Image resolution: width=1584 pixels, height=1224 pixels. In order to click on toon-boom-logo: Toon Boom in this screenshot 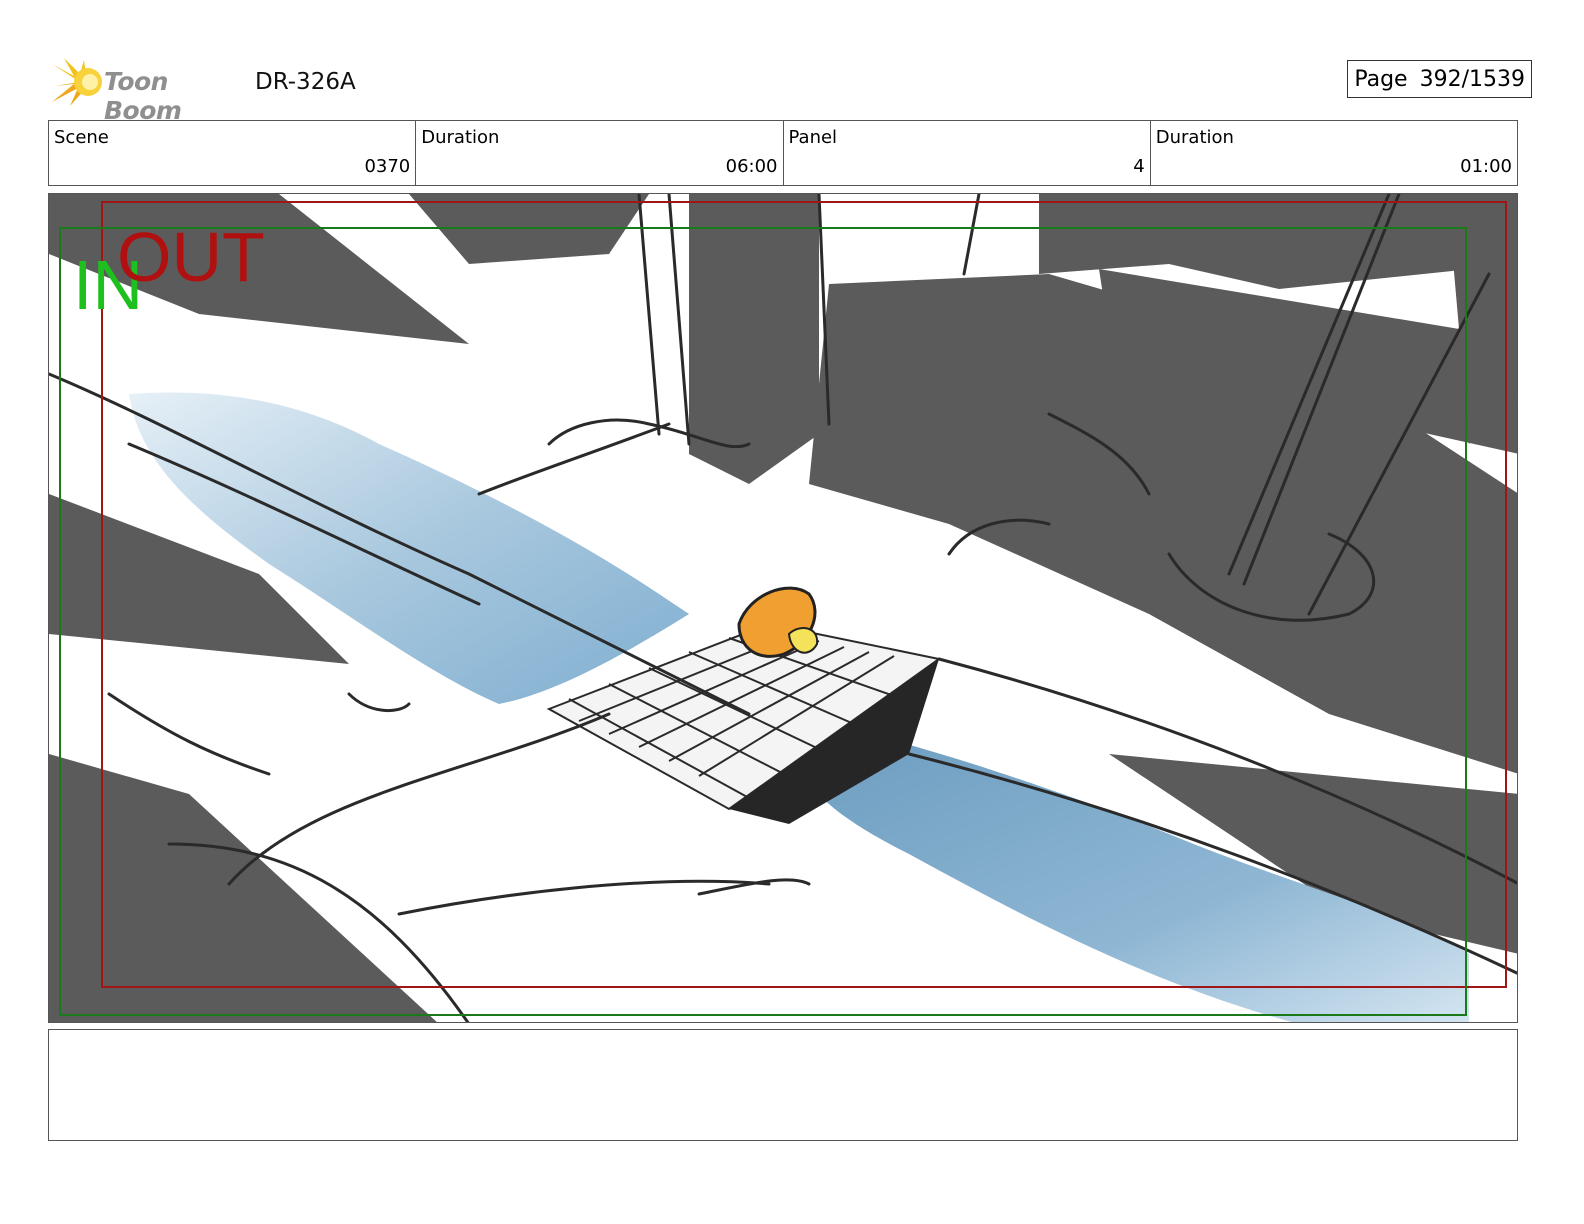, I will do `click(150, 90)`.